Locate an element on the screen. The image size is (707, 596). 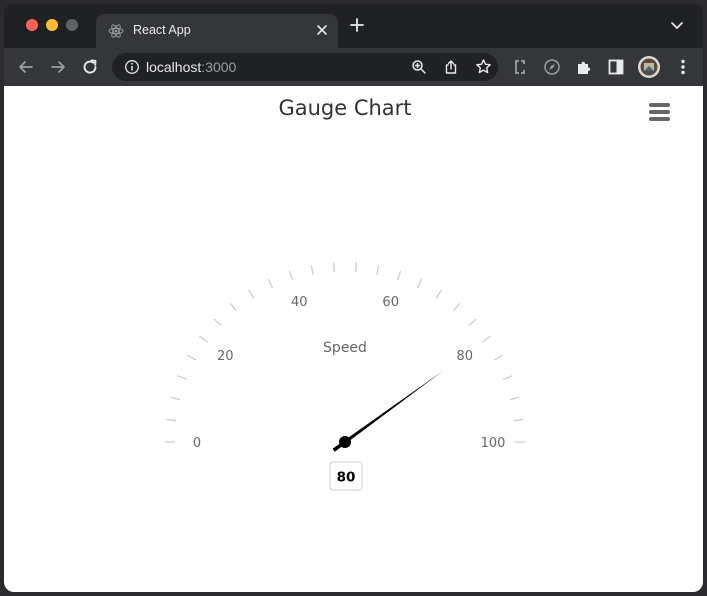
gauge-tick-label: 20 is located at coordinates (225, 356).